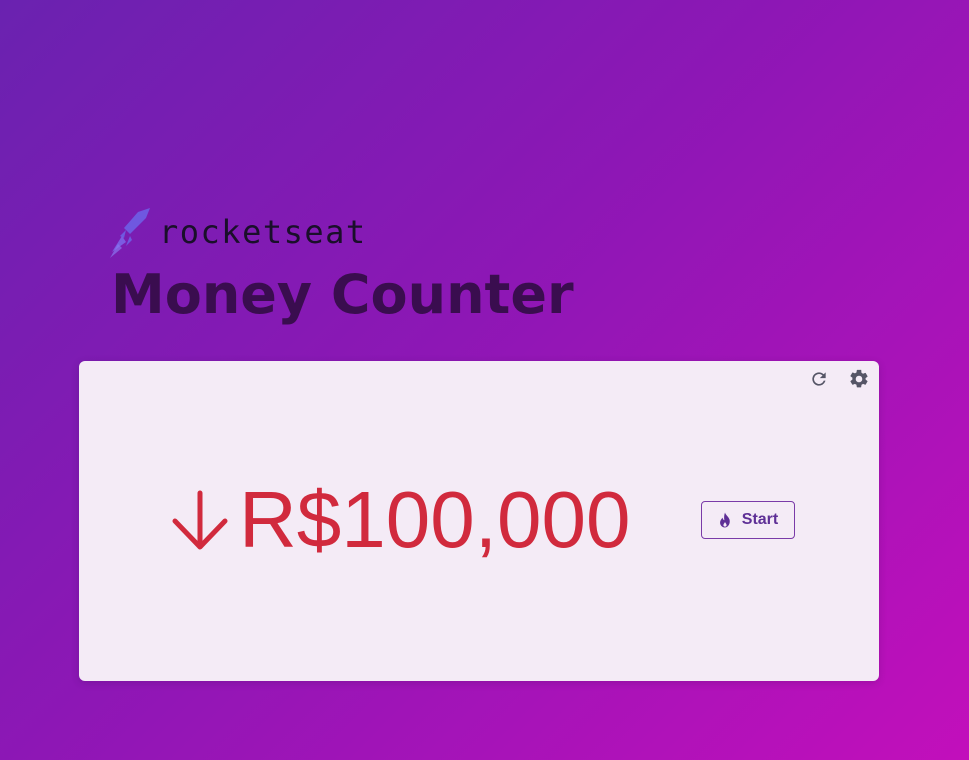  Describe the element at coordinates (200, 520) in the screenshot. I see `arrow-down-icon` at that location.